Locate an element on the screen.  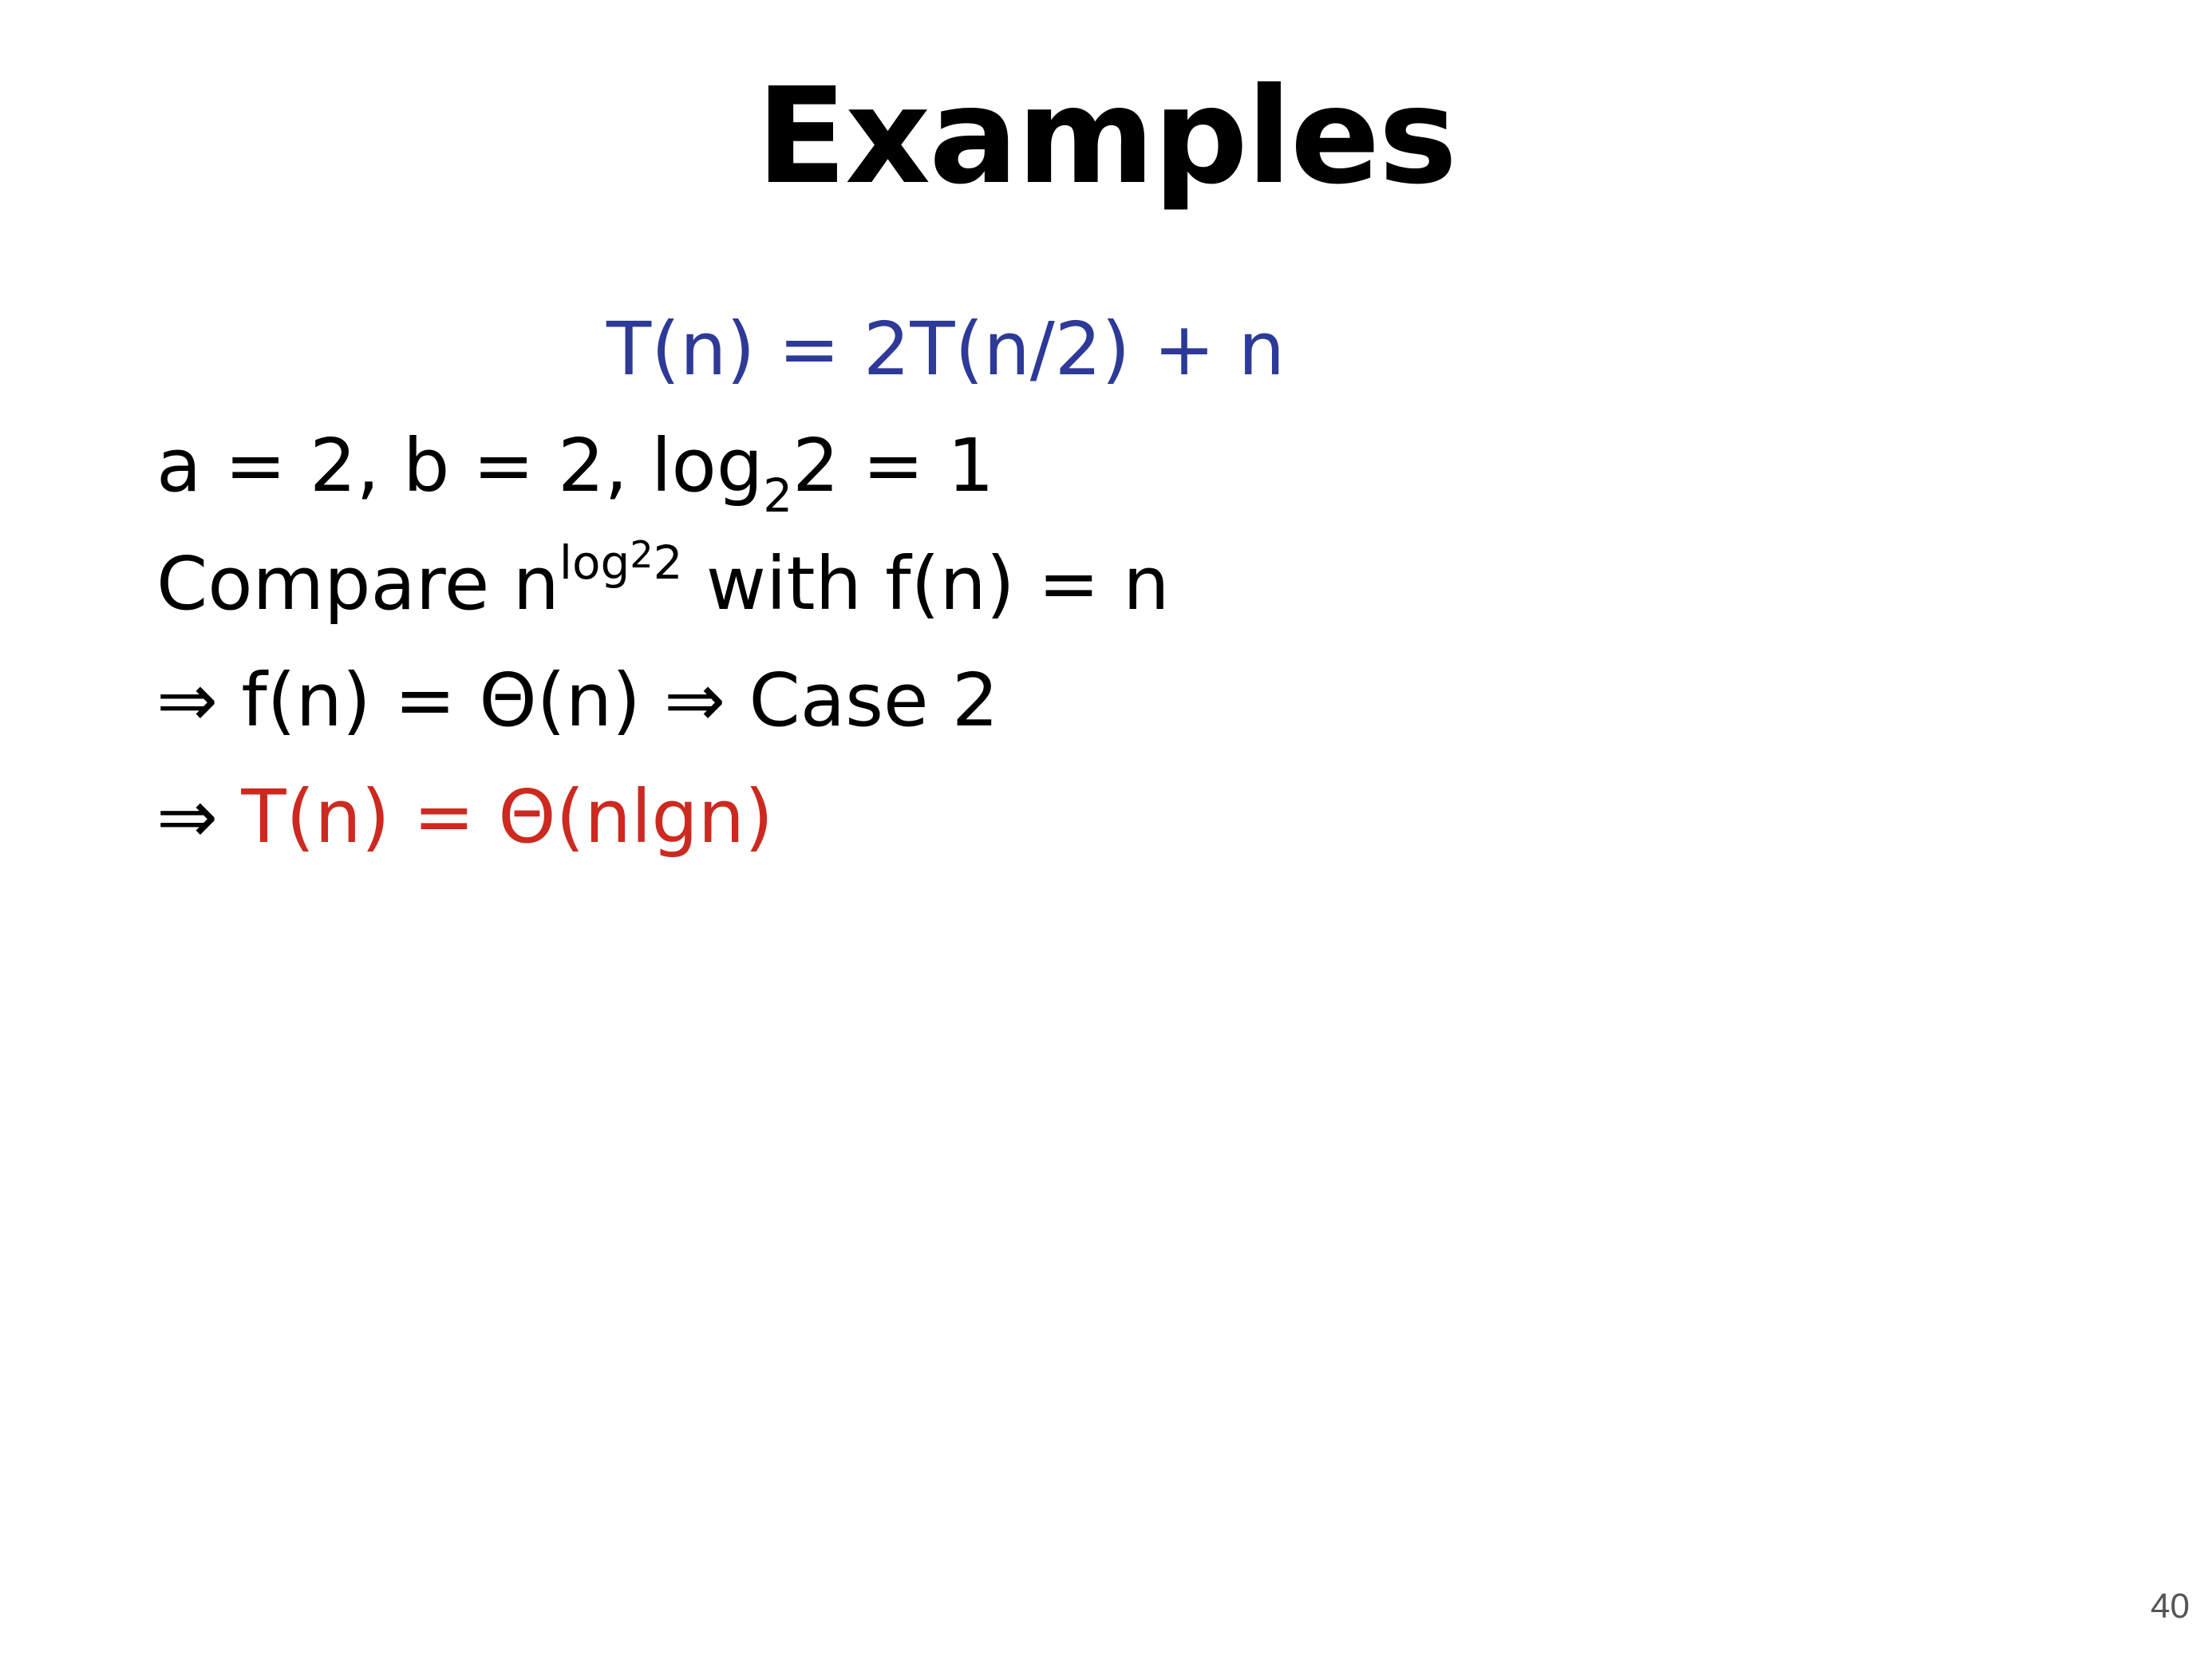
parameters-line: a = 2, b = 2, log22 = 1 is located at coordinates (575, 471).